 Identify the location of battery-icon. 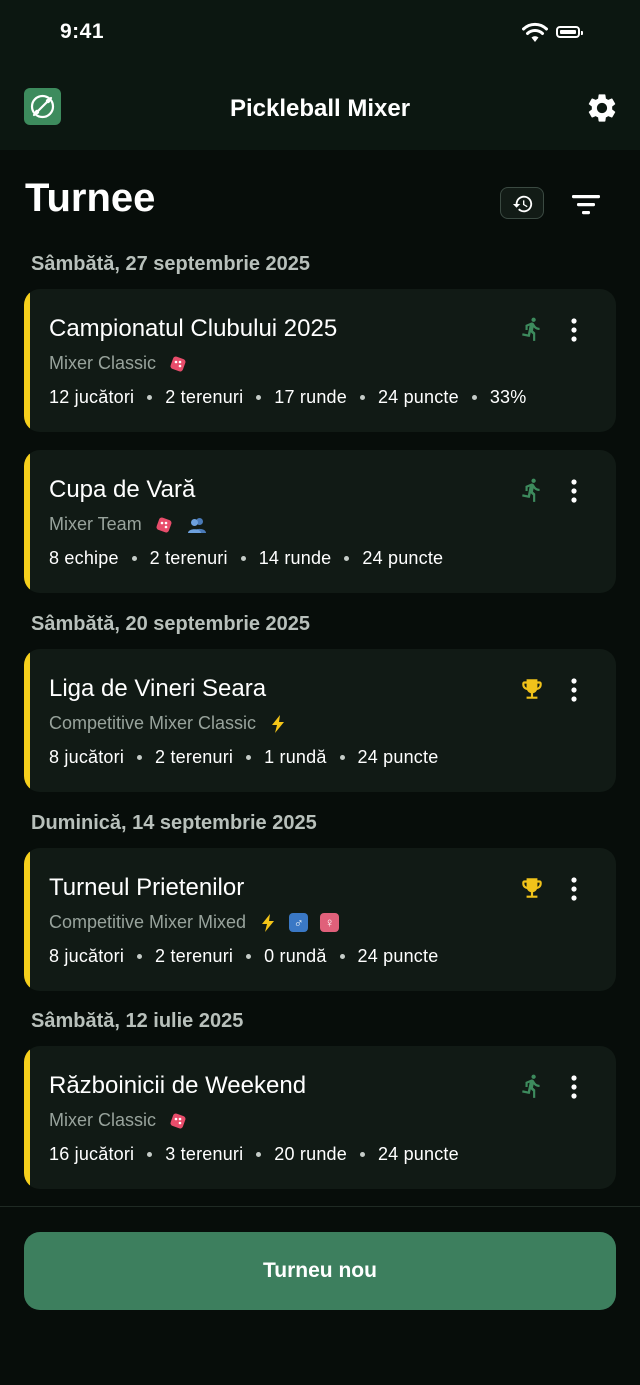
(569, 32).